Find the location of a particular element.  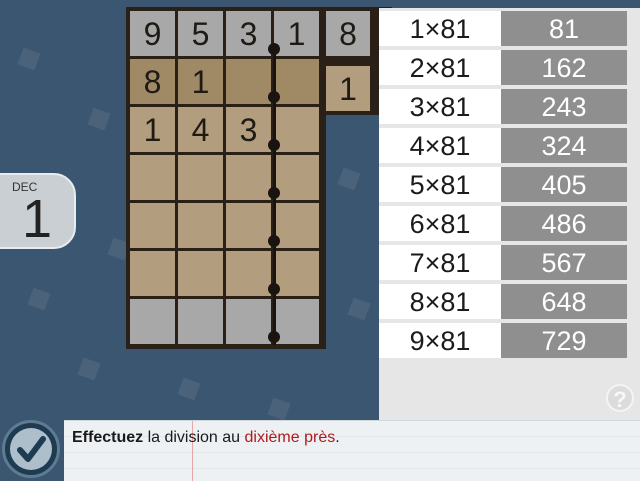

table-row-label: 3×81 is located at coordinates (440, 106).